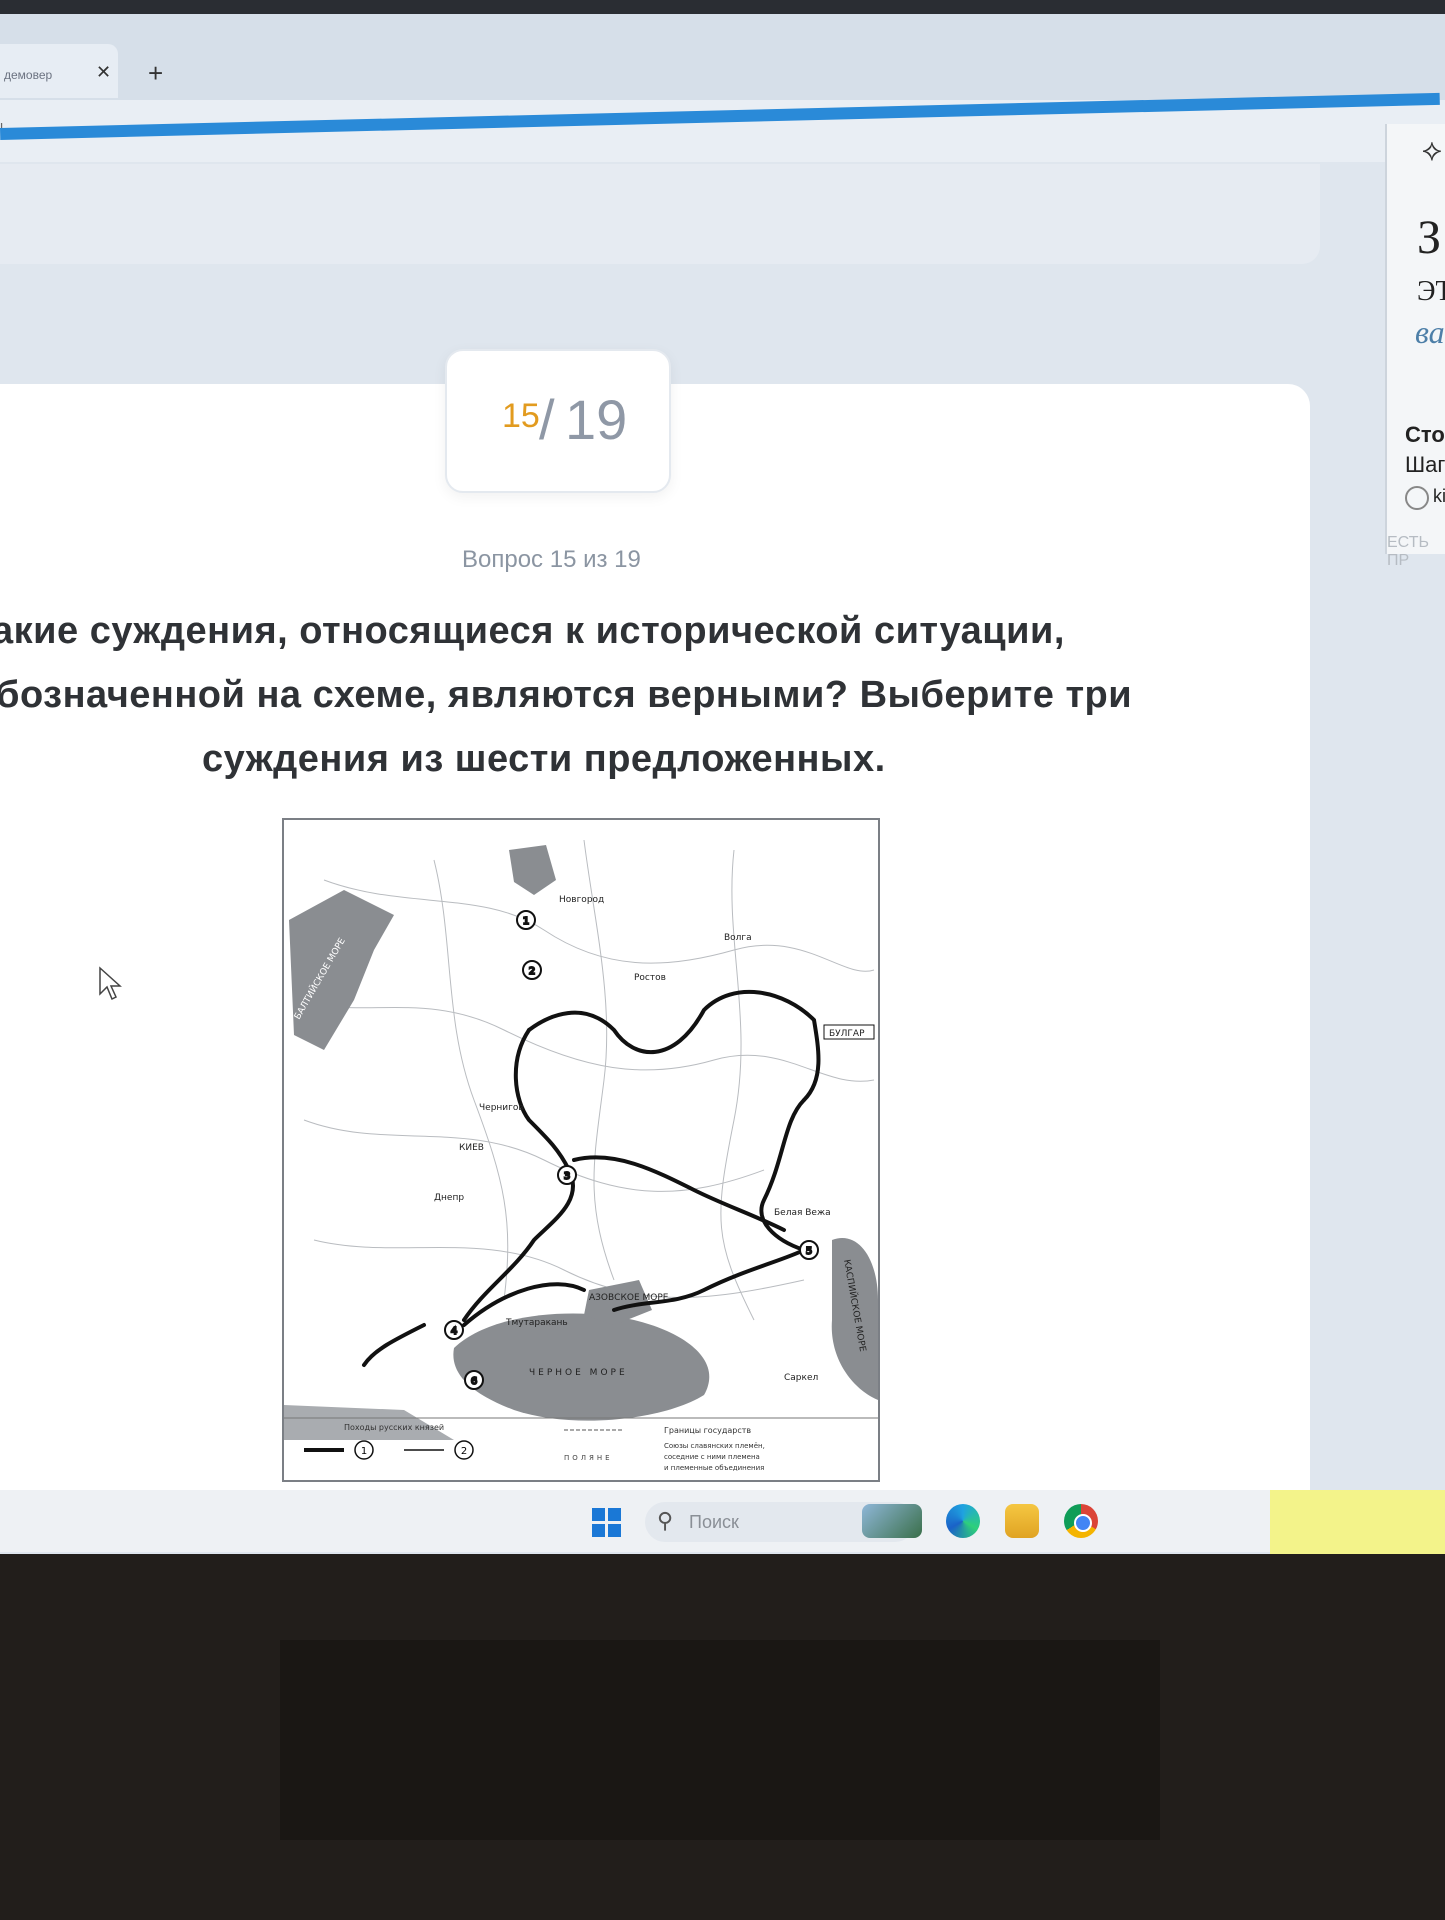  Describe the element at coordinates (567, 1176) in the screenshot. I see `map-marker-label: 3` at that location.